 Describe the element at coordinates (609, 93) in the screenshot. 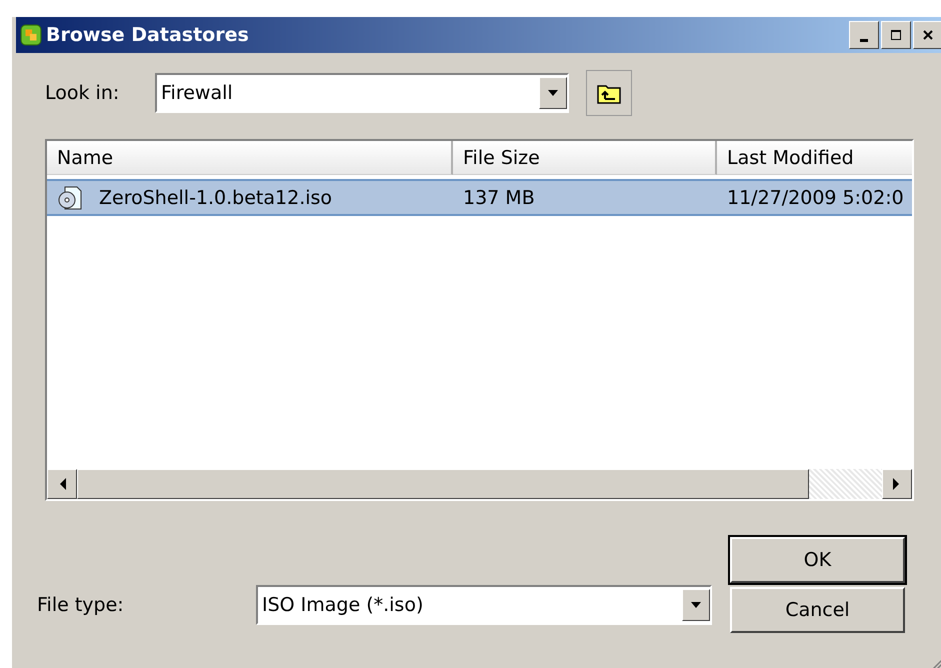

I see `up-folder-button` at that location.